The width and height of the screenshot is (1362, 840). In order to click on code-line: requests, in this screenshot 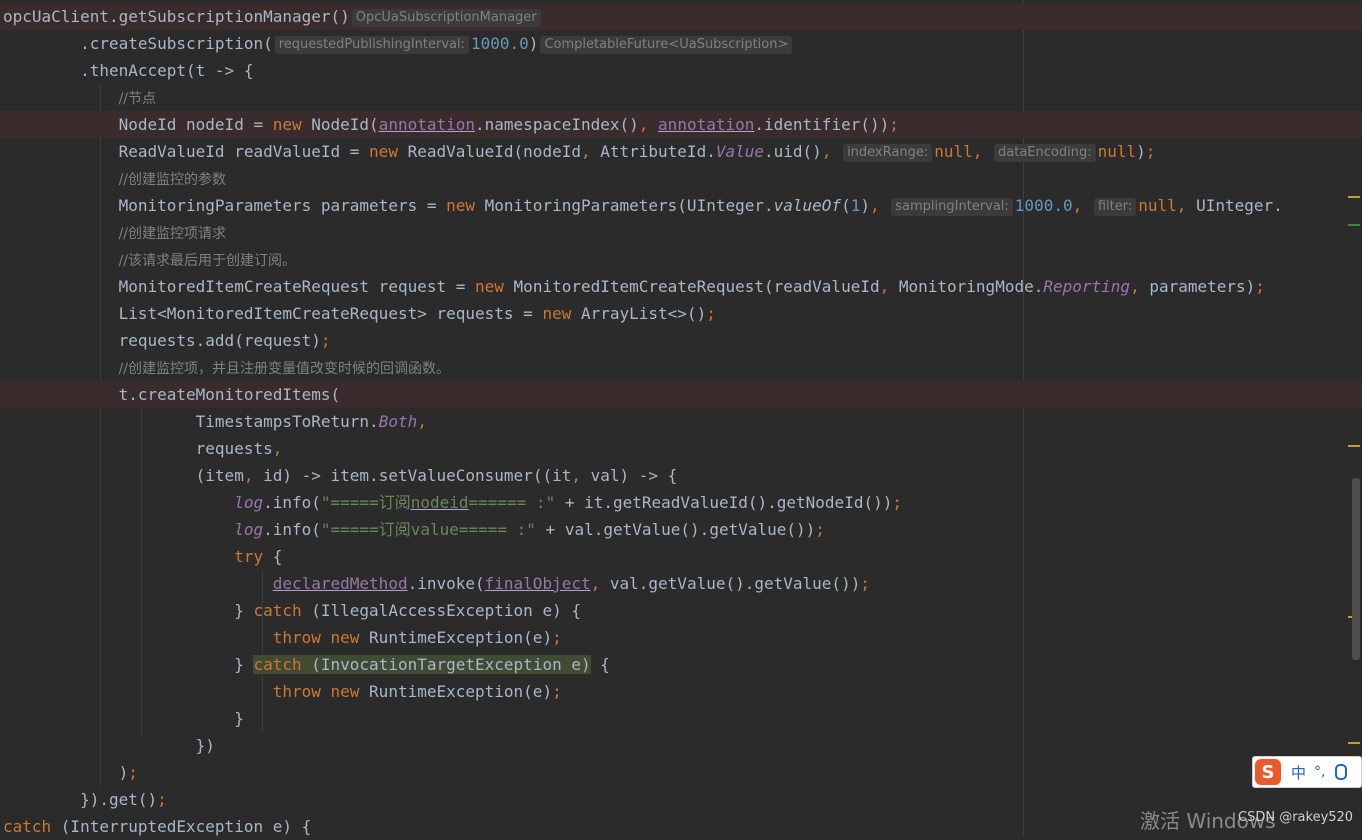, I will do `click(681, 448)`.